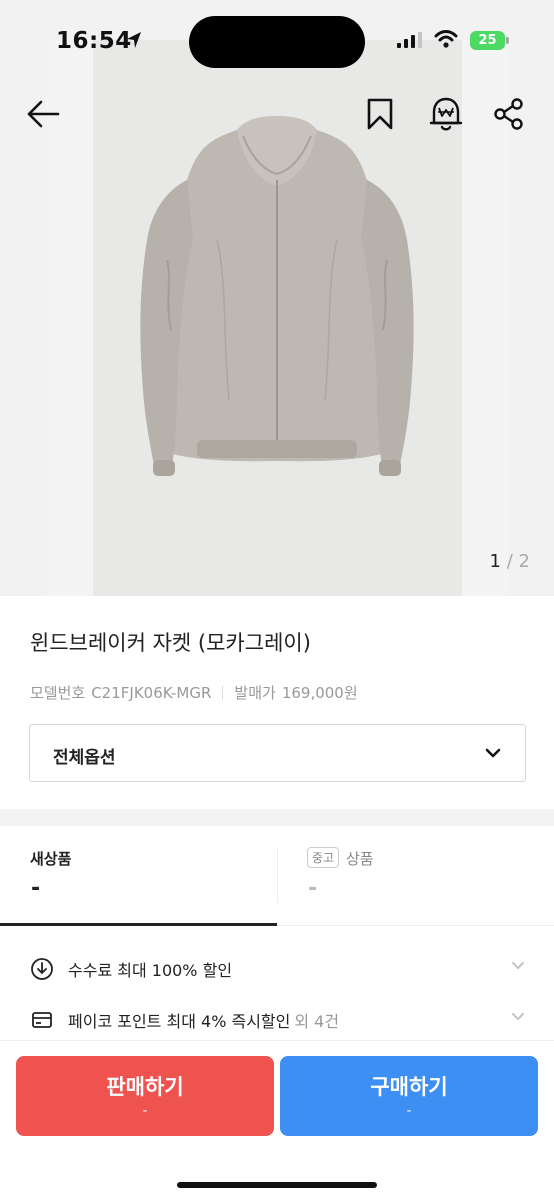 This screenshot has width=554, height=1200. What do you see at coordinates (323, 857) in the screenshot?
I see `used-badge: 중고` at bounding box center [323, 857].